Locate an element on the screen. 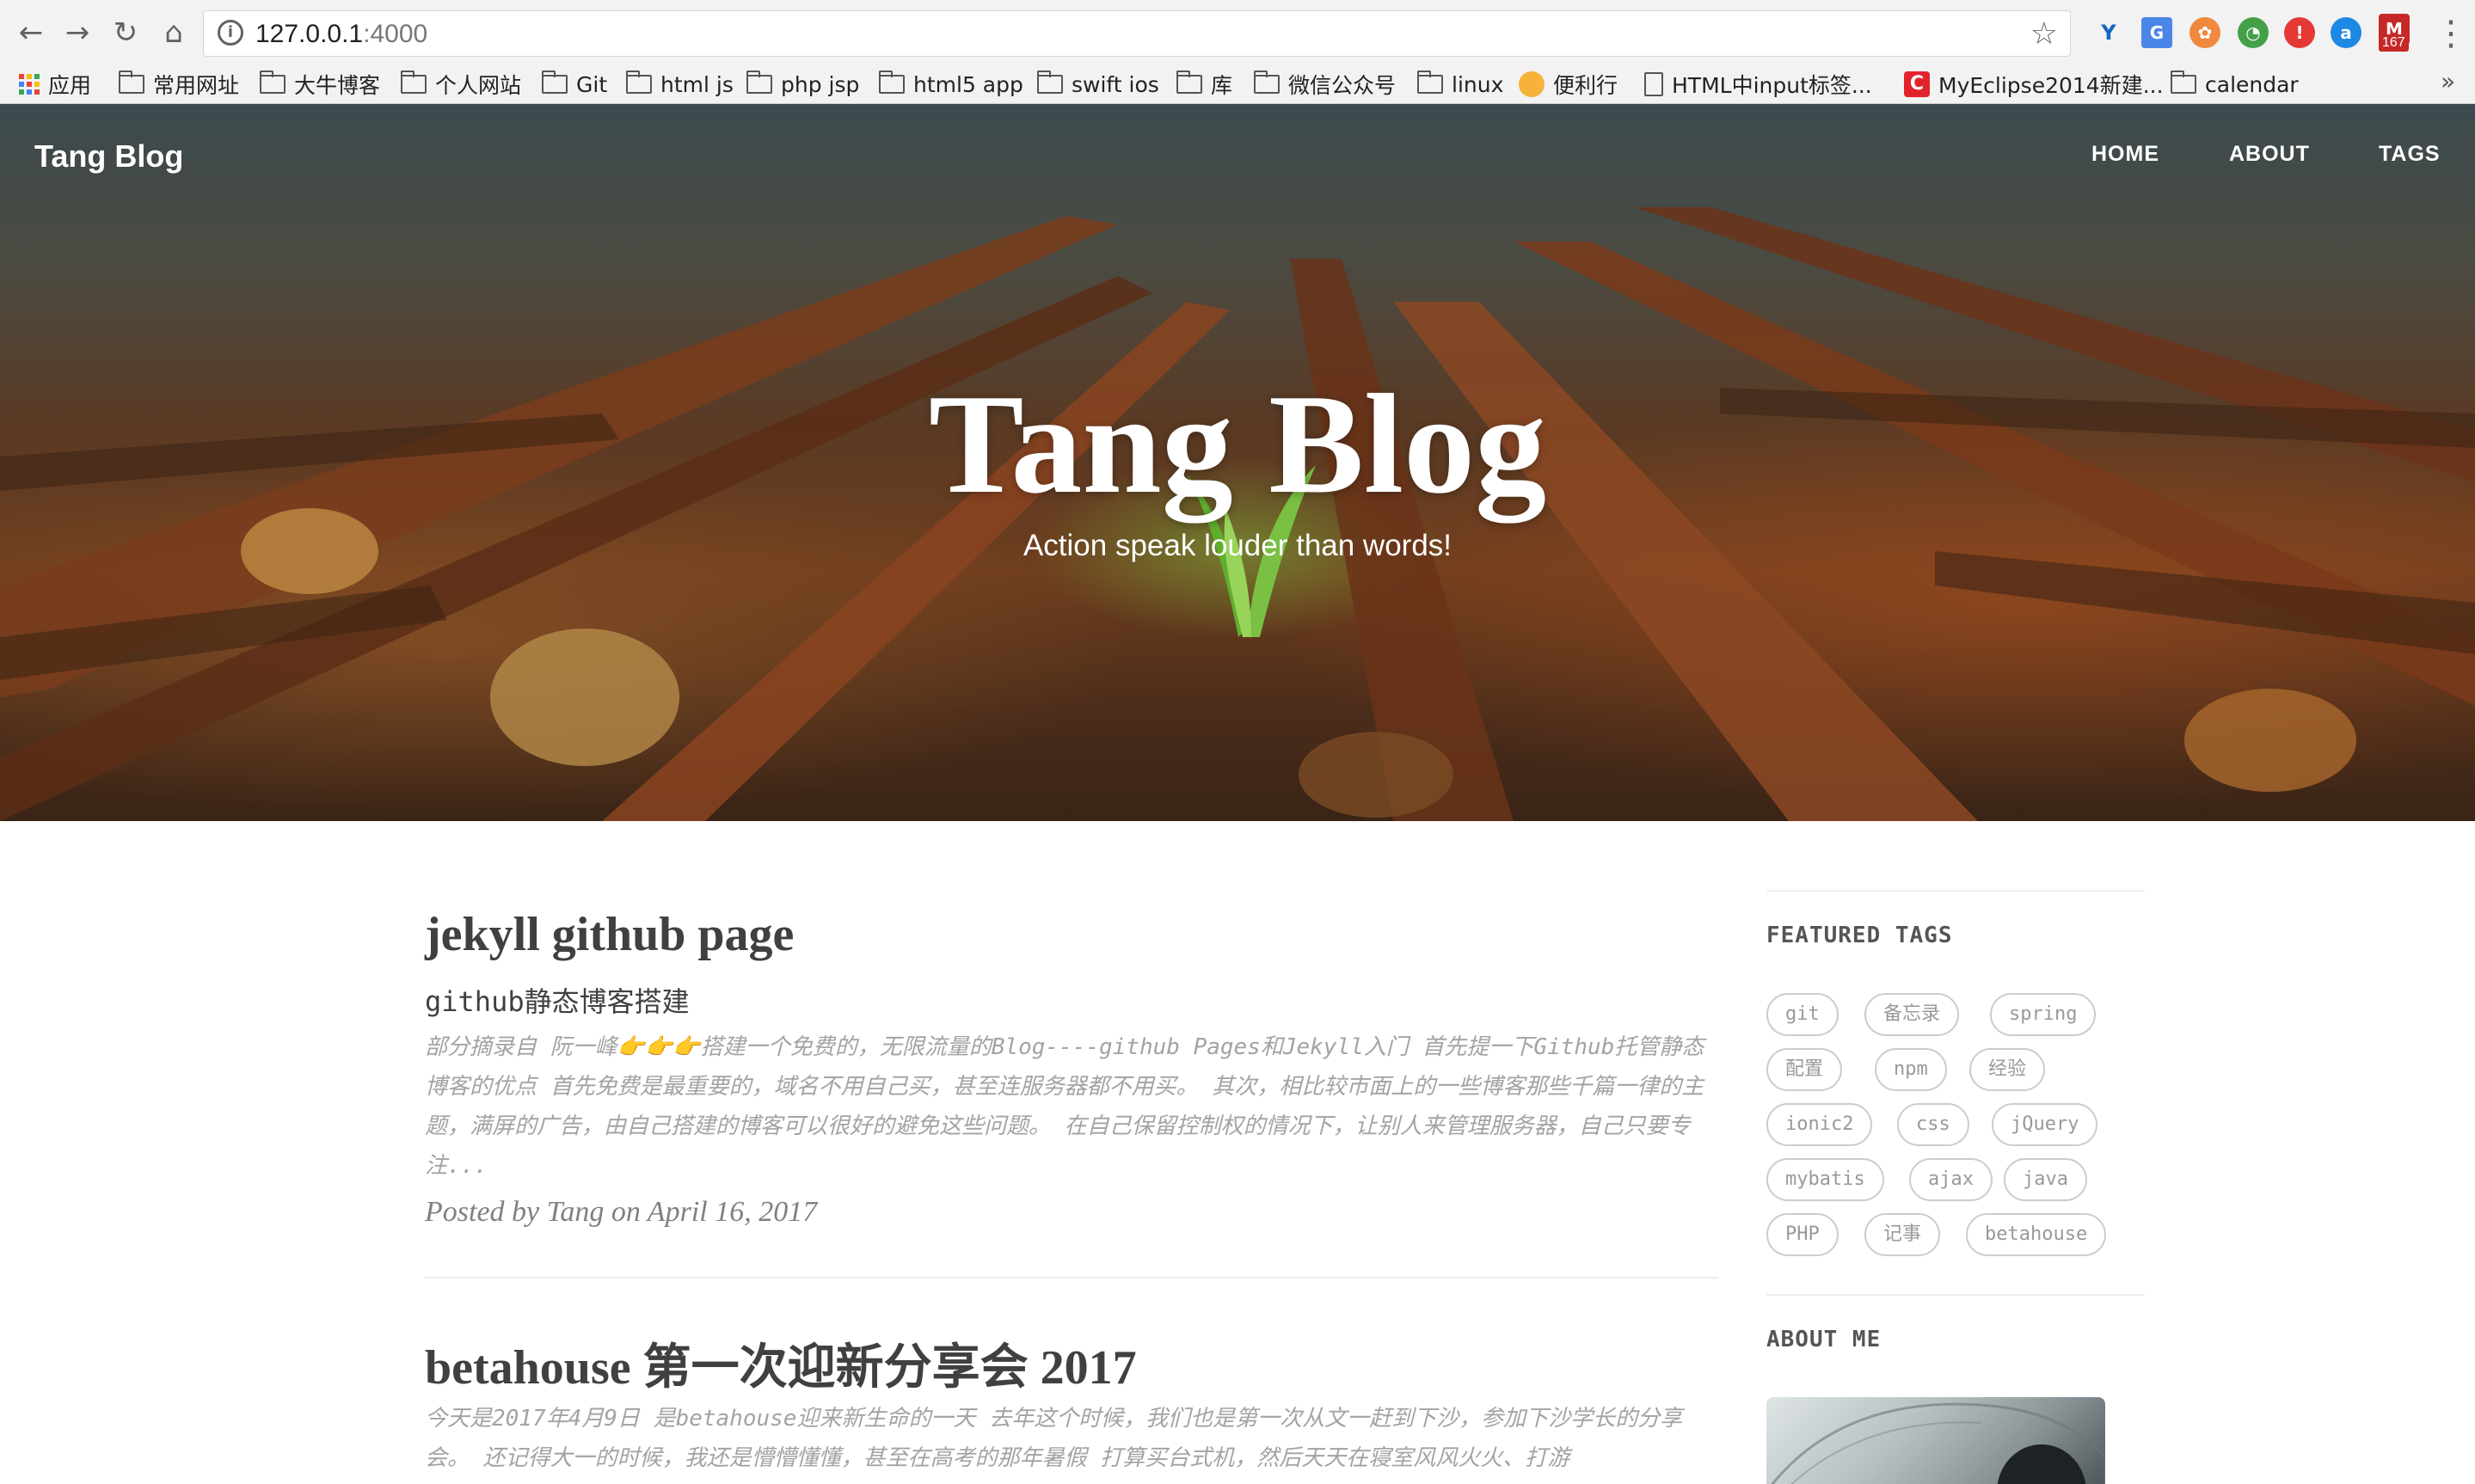 The image size is (2475, 1484). bookmark-folder: php jsp is located at coordinates (802, 84).